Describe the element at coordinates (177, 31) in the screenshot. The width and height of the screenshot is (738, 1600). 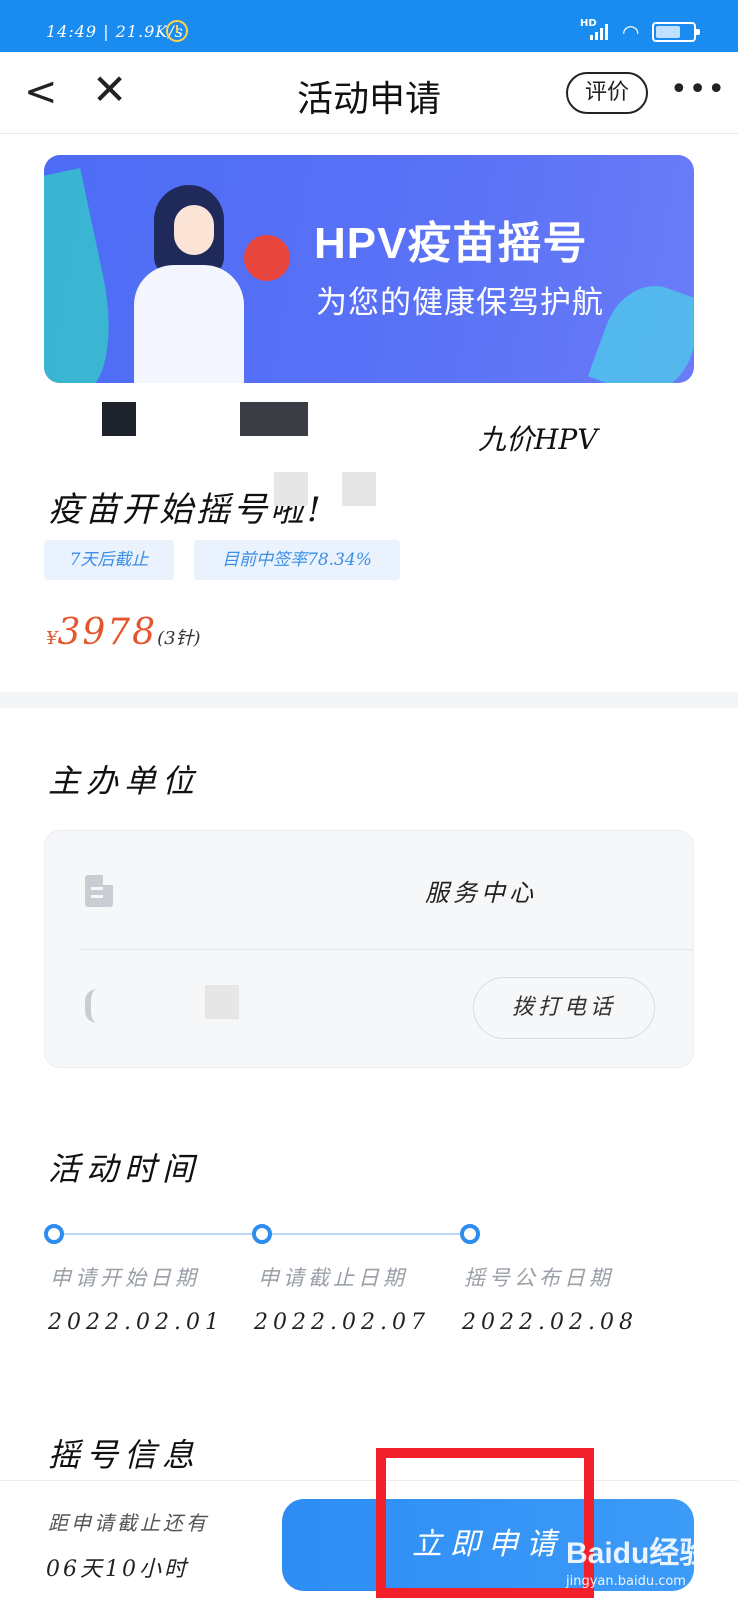
I see `alarm-icon` at that location.